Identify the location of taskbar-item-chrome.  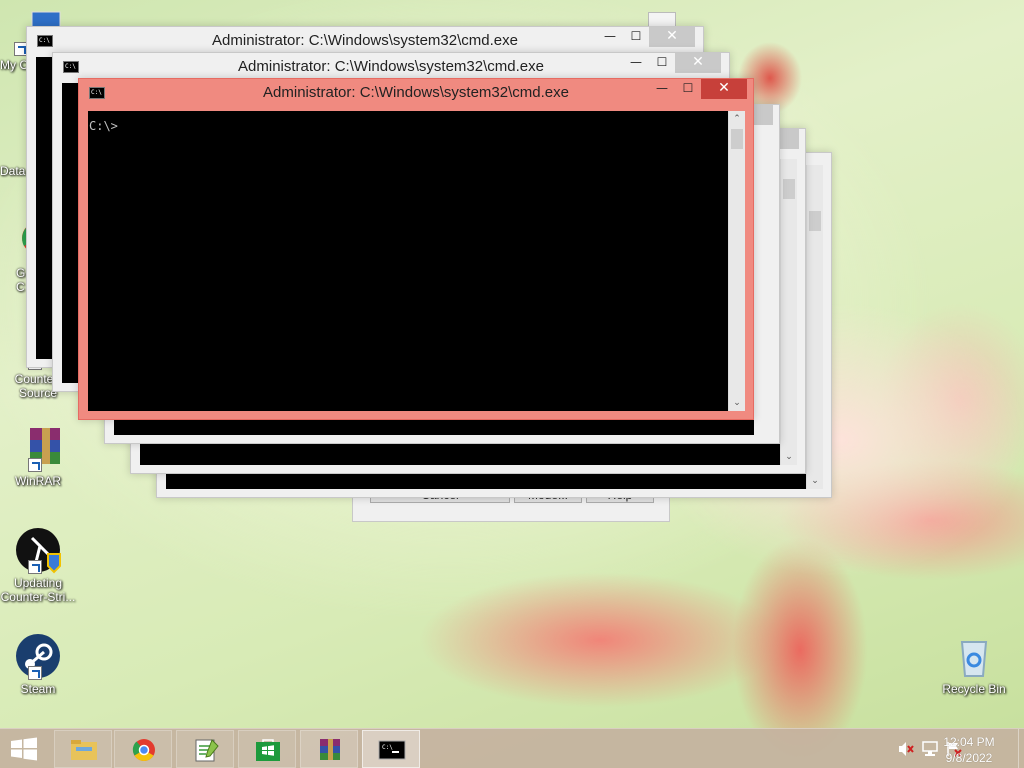
(143, 749).